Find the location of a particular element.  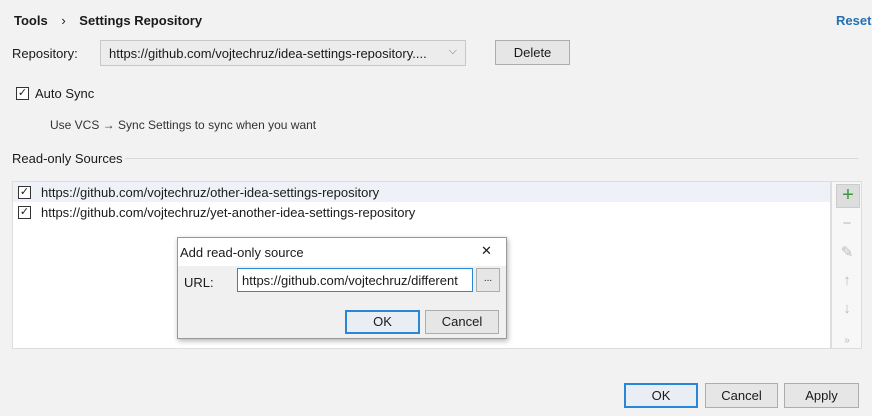

move-down-icon: ↓ is located at coordinates (847, 308).